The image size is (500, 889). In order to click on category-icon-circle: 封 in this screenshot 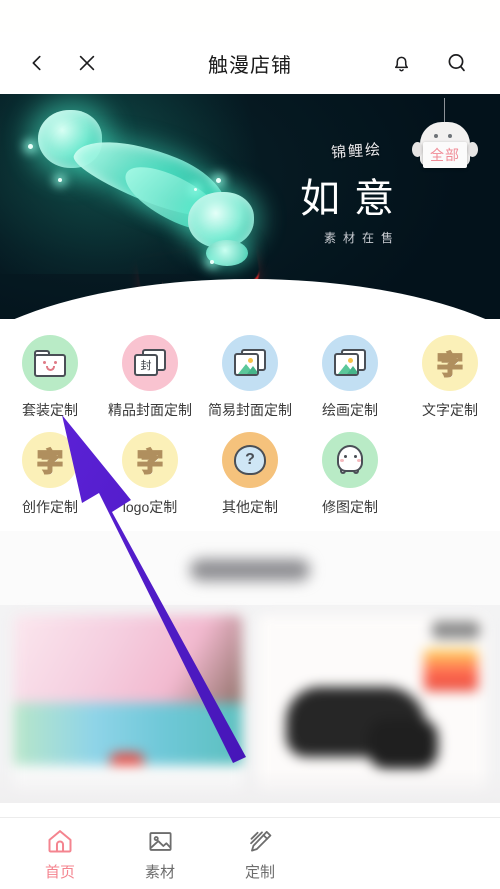, I will do `click(150, 363)`.